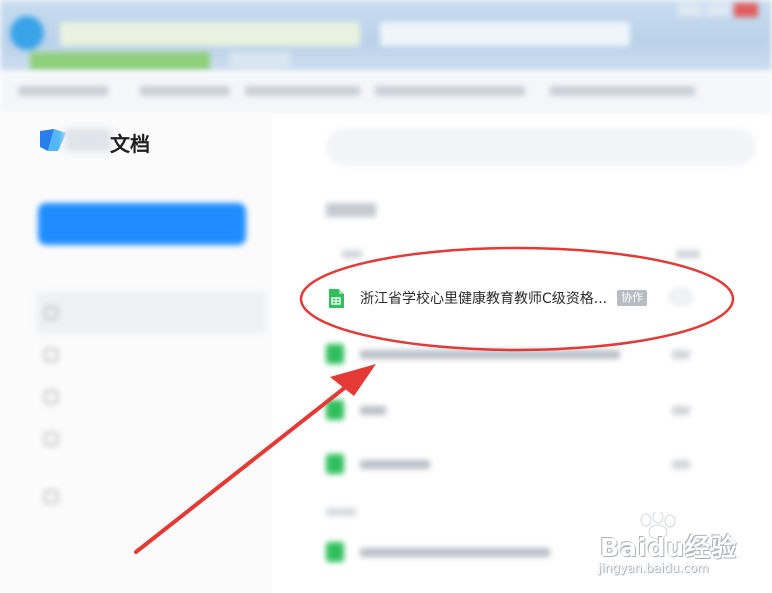 This screenshot has width=772, height=593. What do you see at coordinates (546, 254) in the screenshot?
I see `column-header` at bounding box center [546, 254].